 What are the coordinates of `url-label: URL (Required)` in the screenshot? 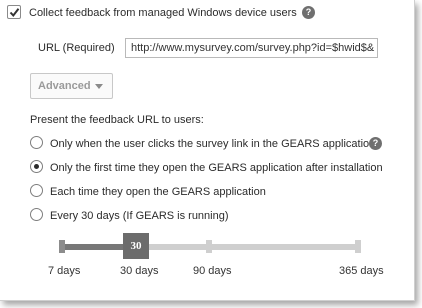 It's located at (76, 48).